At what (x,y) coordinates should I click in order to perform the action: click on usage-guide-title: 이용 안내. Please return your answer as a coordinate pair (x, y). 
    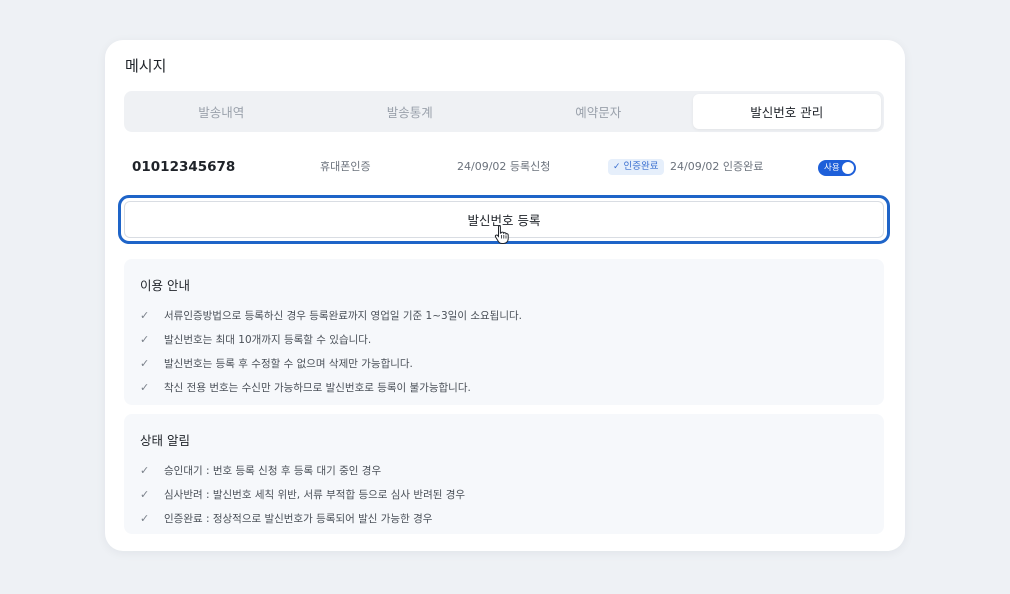
    Looking at the image, I should click on (165, 285).